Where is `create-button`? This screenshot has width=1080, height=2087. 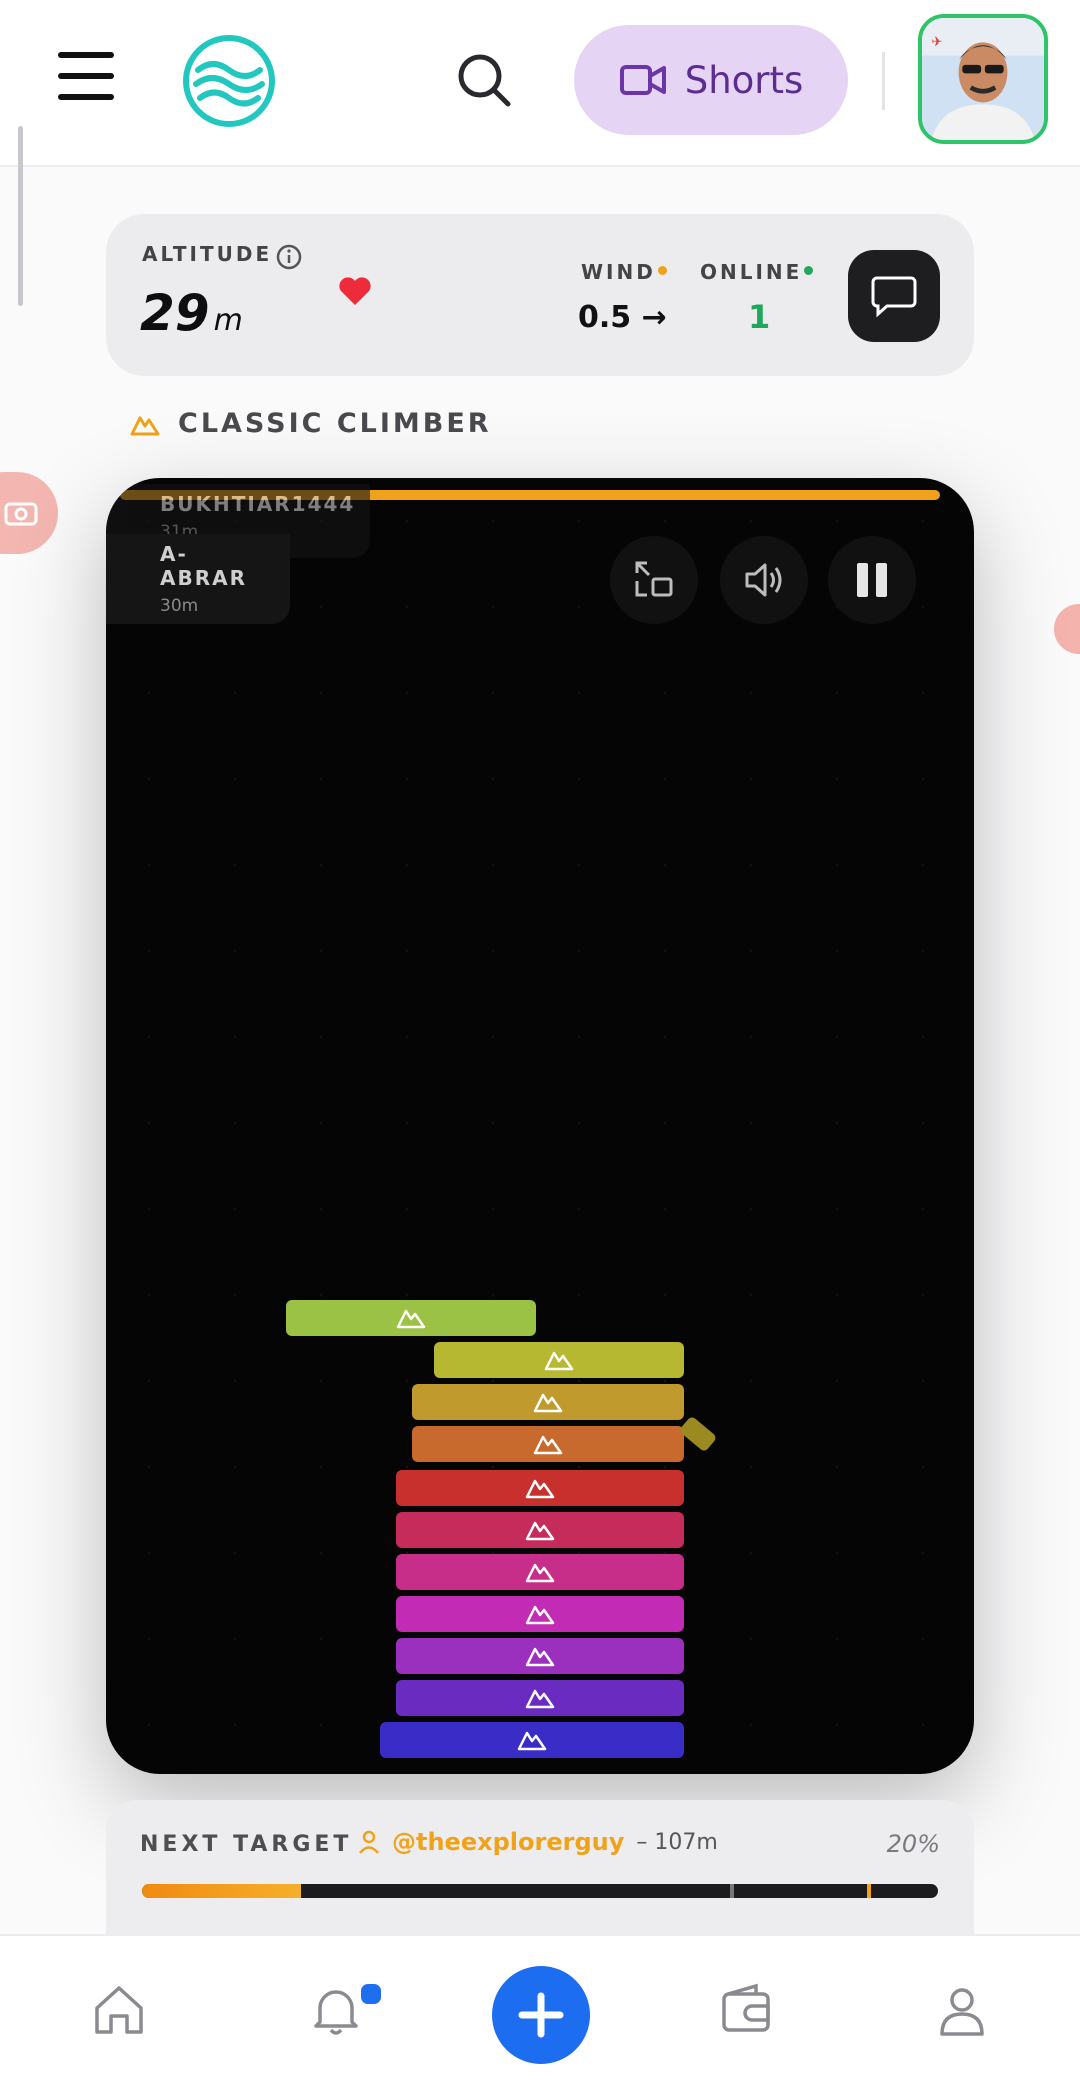 create-button is located at coordinates (541, 2015).